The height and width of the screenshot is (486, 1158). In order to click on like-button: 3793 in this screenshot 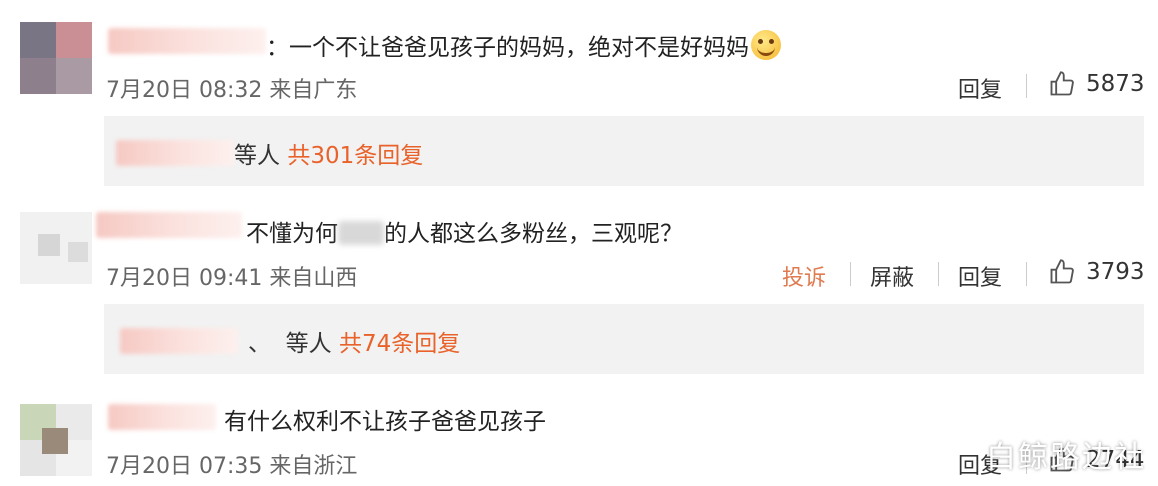, I will do `click(1096, 272)`.